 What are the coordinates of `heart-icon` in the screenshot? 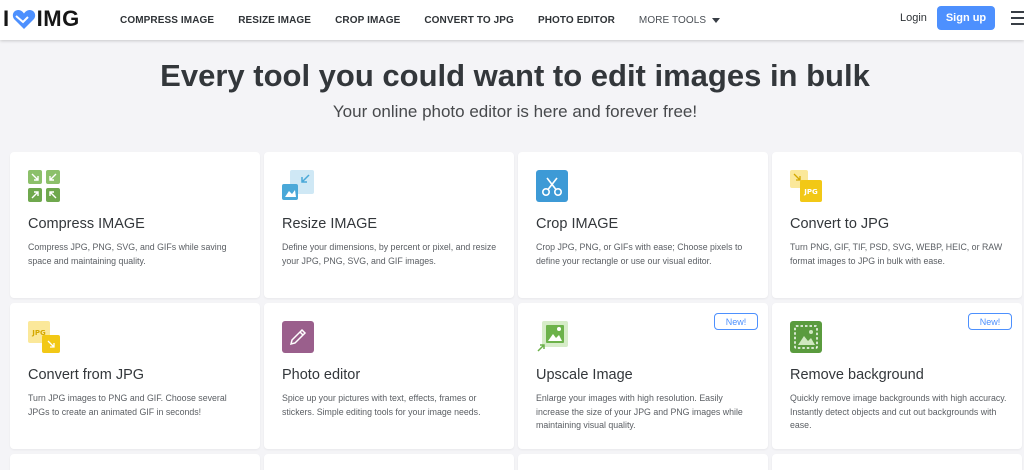 It's located at (23, 19).